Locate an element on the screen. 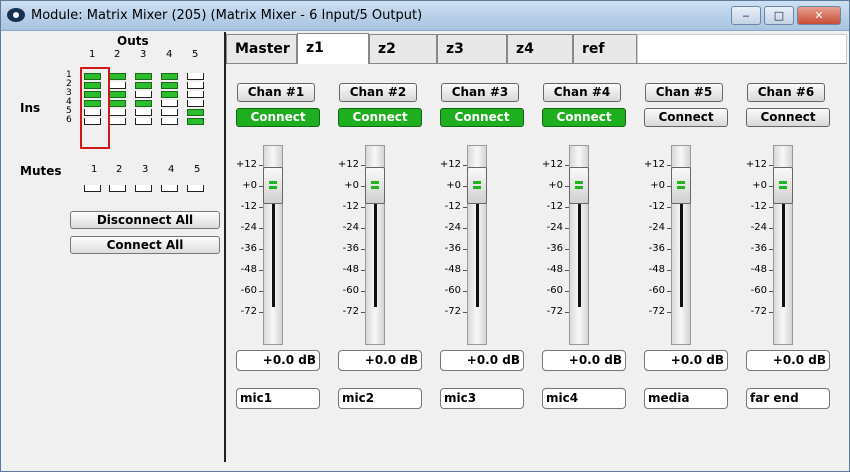 The image size is (850, 472). out-number: 3 is located at coordinates (143, 54).